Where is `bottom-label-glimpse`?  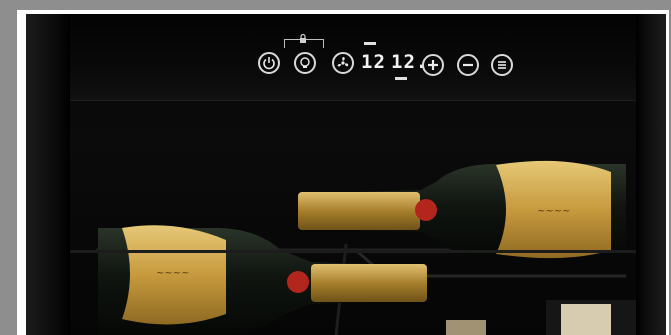 bottom-label-glimpse is located at coordinates (466, 327).